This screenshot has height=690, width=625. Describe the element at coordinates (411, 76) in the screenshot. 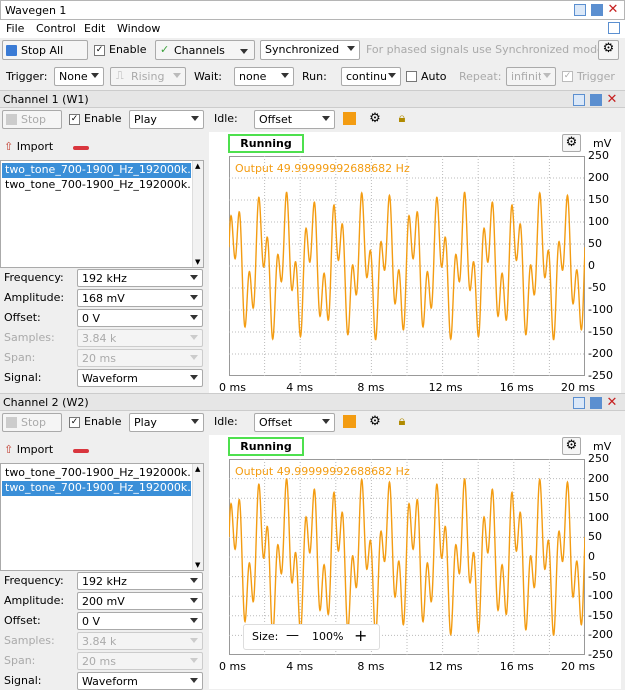

I see `auto-checkbox` at that location.